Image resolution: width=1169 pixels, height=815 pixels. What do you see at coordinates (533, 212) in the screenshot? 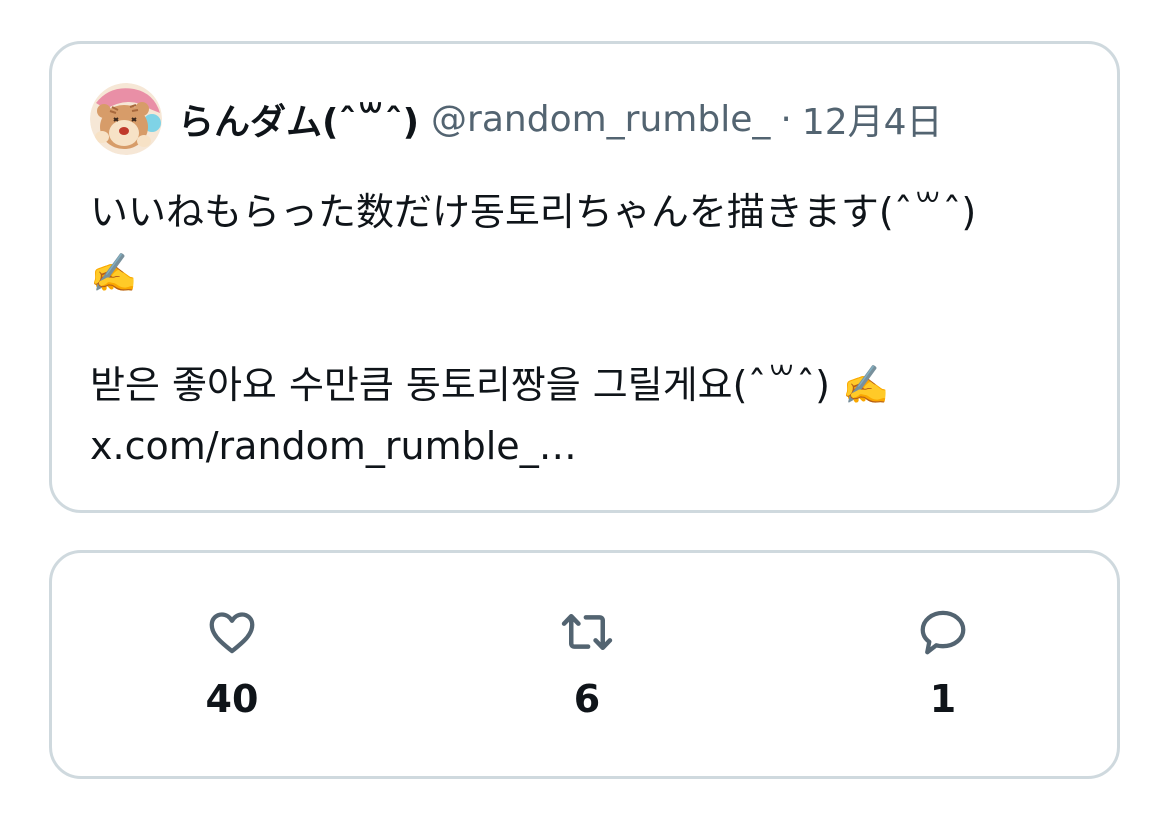
I see `tweet-body-line-japanese: いいねもらった数だけ동토리ちゃんを描きます(ˆ꒳ˆ)` at bounding box center [533, 212].